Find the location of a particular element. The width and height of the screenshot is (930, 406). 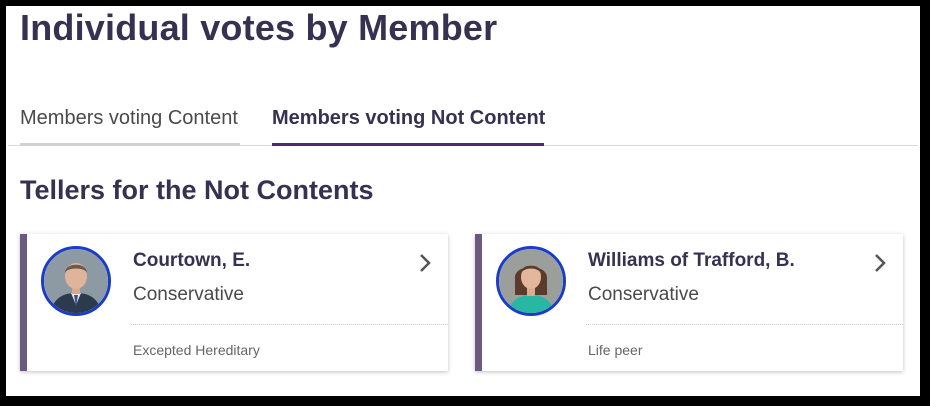

member-peerage-type: Life peer is located at coordinates (615, 350).